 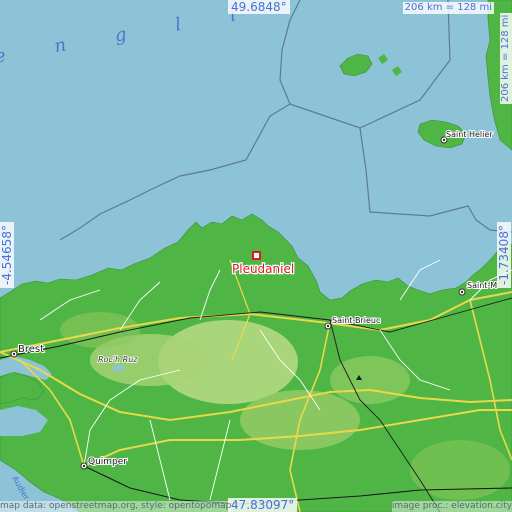 I want to click on saint-helier-dot-center, so click(x=444, y=140).